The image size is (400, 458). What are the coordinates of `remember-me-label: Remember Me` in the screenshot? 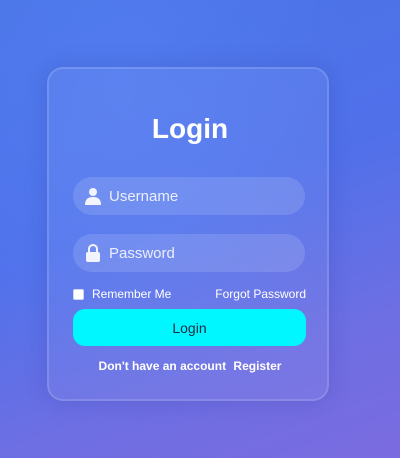 It's located at (132, 294).